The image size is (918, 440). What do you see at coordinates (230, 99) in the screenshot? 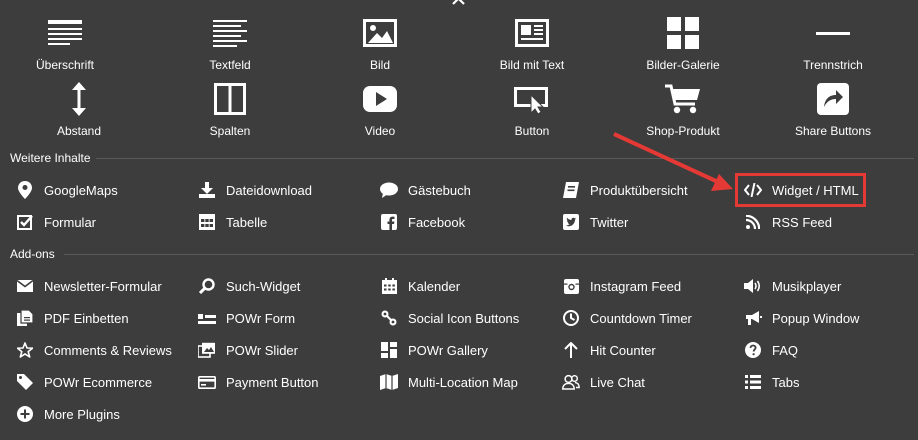
I see `columns-icon` at bounding box center [230, 99].